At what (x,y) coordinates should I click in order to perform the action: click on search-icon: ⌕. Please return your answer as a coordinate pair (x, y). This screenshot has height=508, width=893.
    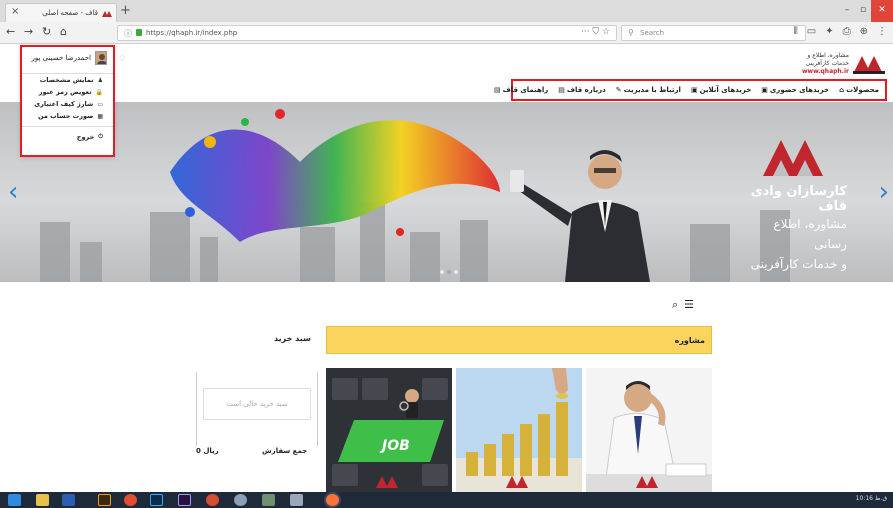
    Looking at the image, I should click on (675, 305).